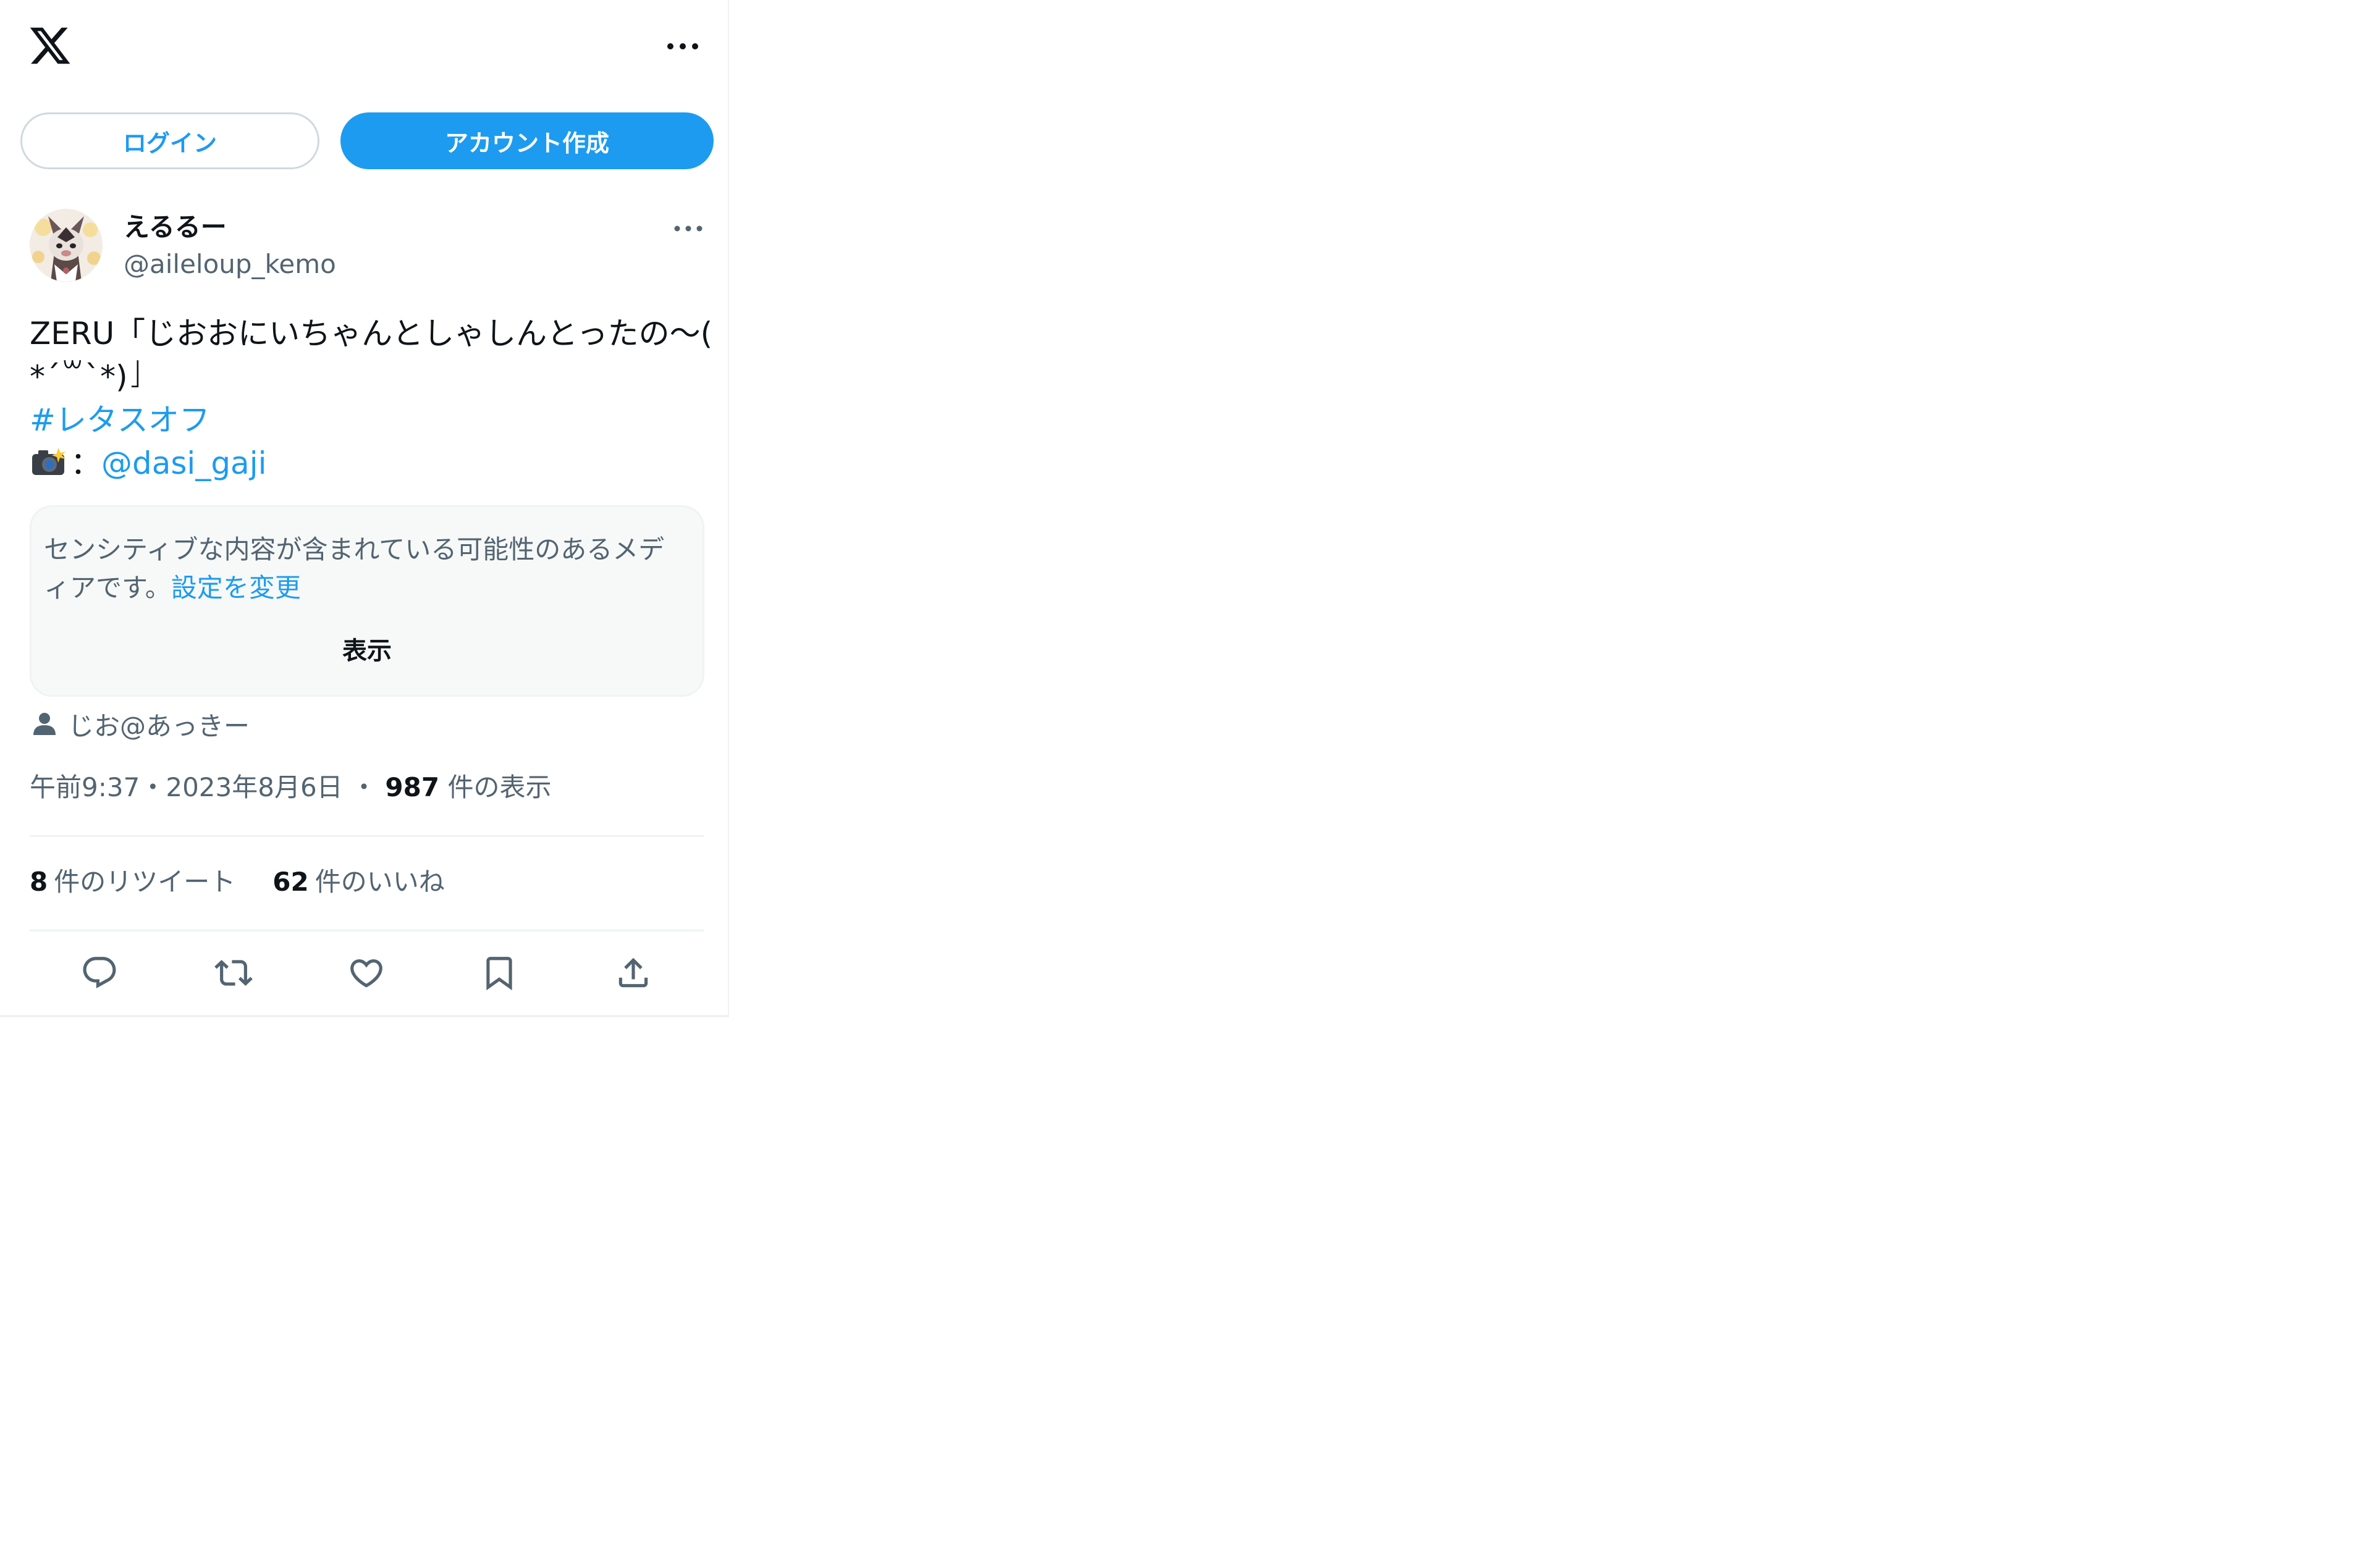 This screenshot has height=1564, width=2380. I want to click on retweet-button, so click(234, 972).